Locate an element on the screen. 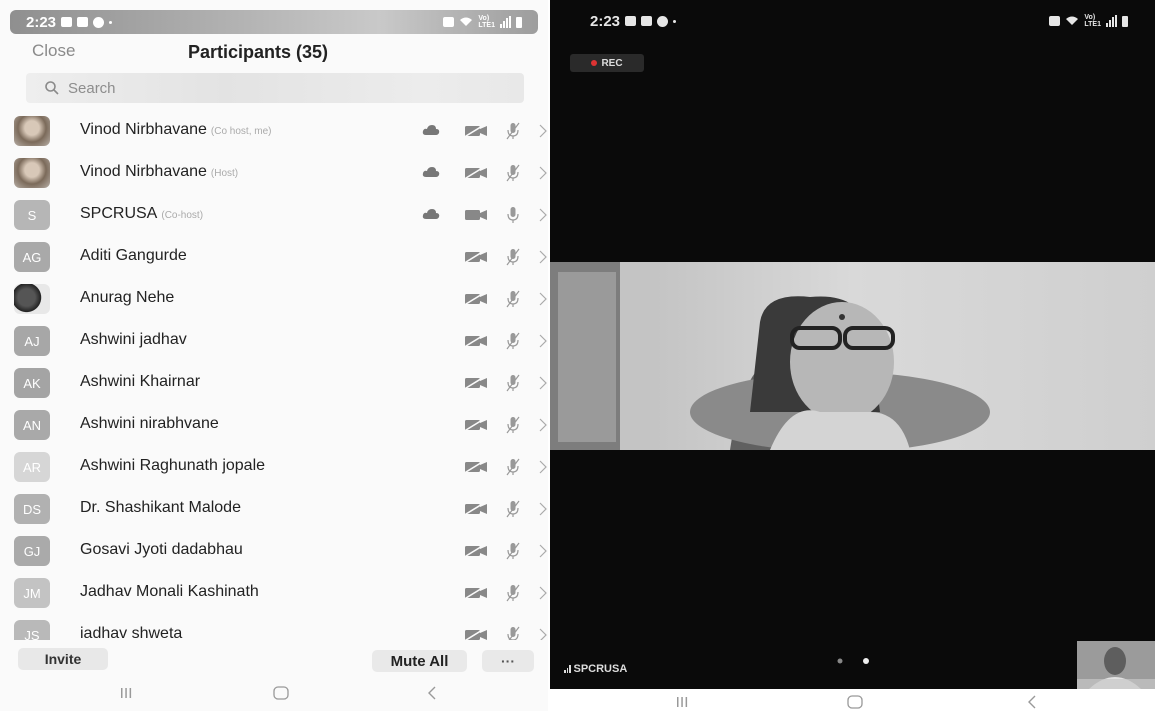 Image resolution: width=1155 pixels, height=711 pixels. participant-name: Ashwini jadhav is located at coordinates (133, 340).